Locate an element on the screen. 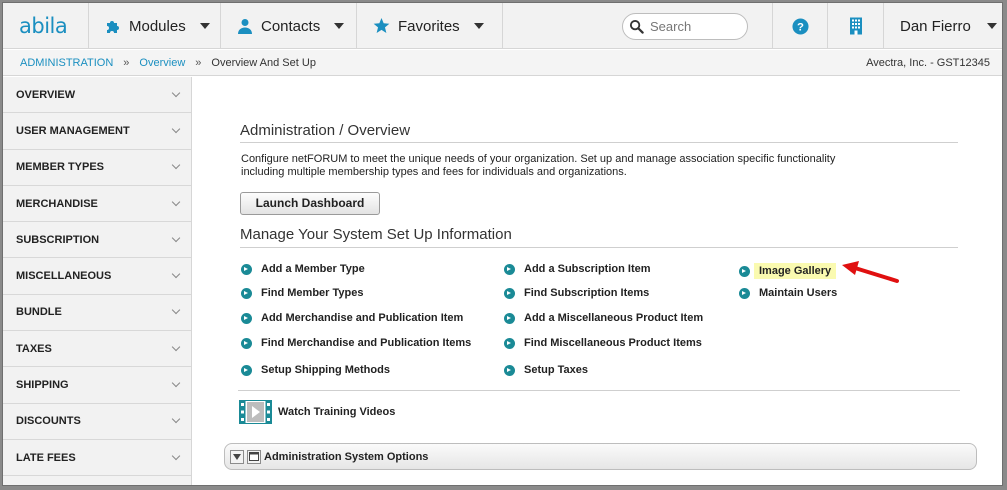 This screenshot has height=490, width=1007. sidebar-item-label: USER MANAGEMENT is located at coordinates (73, 130).